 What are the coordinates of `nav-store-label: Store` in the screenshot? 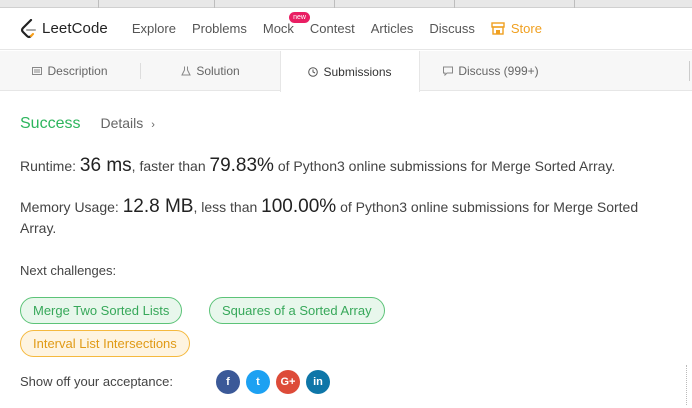 It's located at (526, 28).